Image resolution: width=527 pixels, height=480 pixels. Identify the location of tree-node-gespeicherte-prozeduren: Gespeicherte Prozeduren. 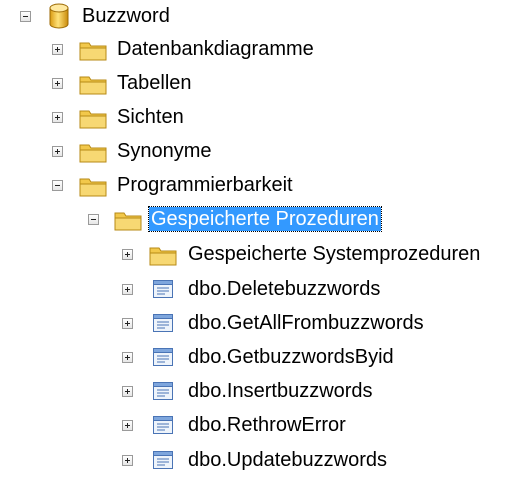
(263, 220).